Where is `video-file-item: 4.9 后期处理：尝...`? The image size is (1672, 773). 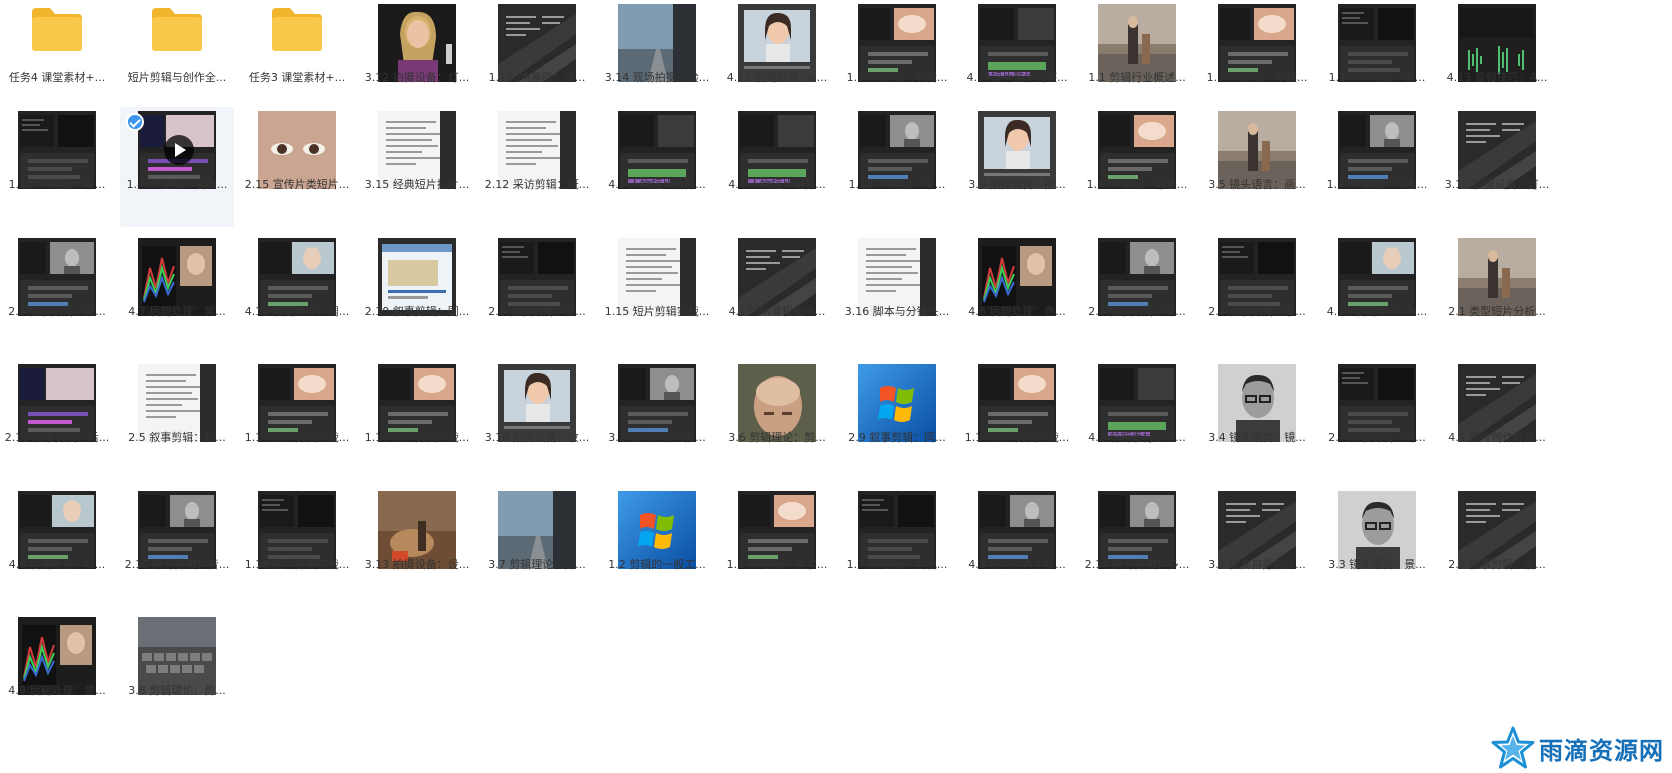 video-file-item: 4.9 后期处理：尝... is located at coordinates (57, 673).